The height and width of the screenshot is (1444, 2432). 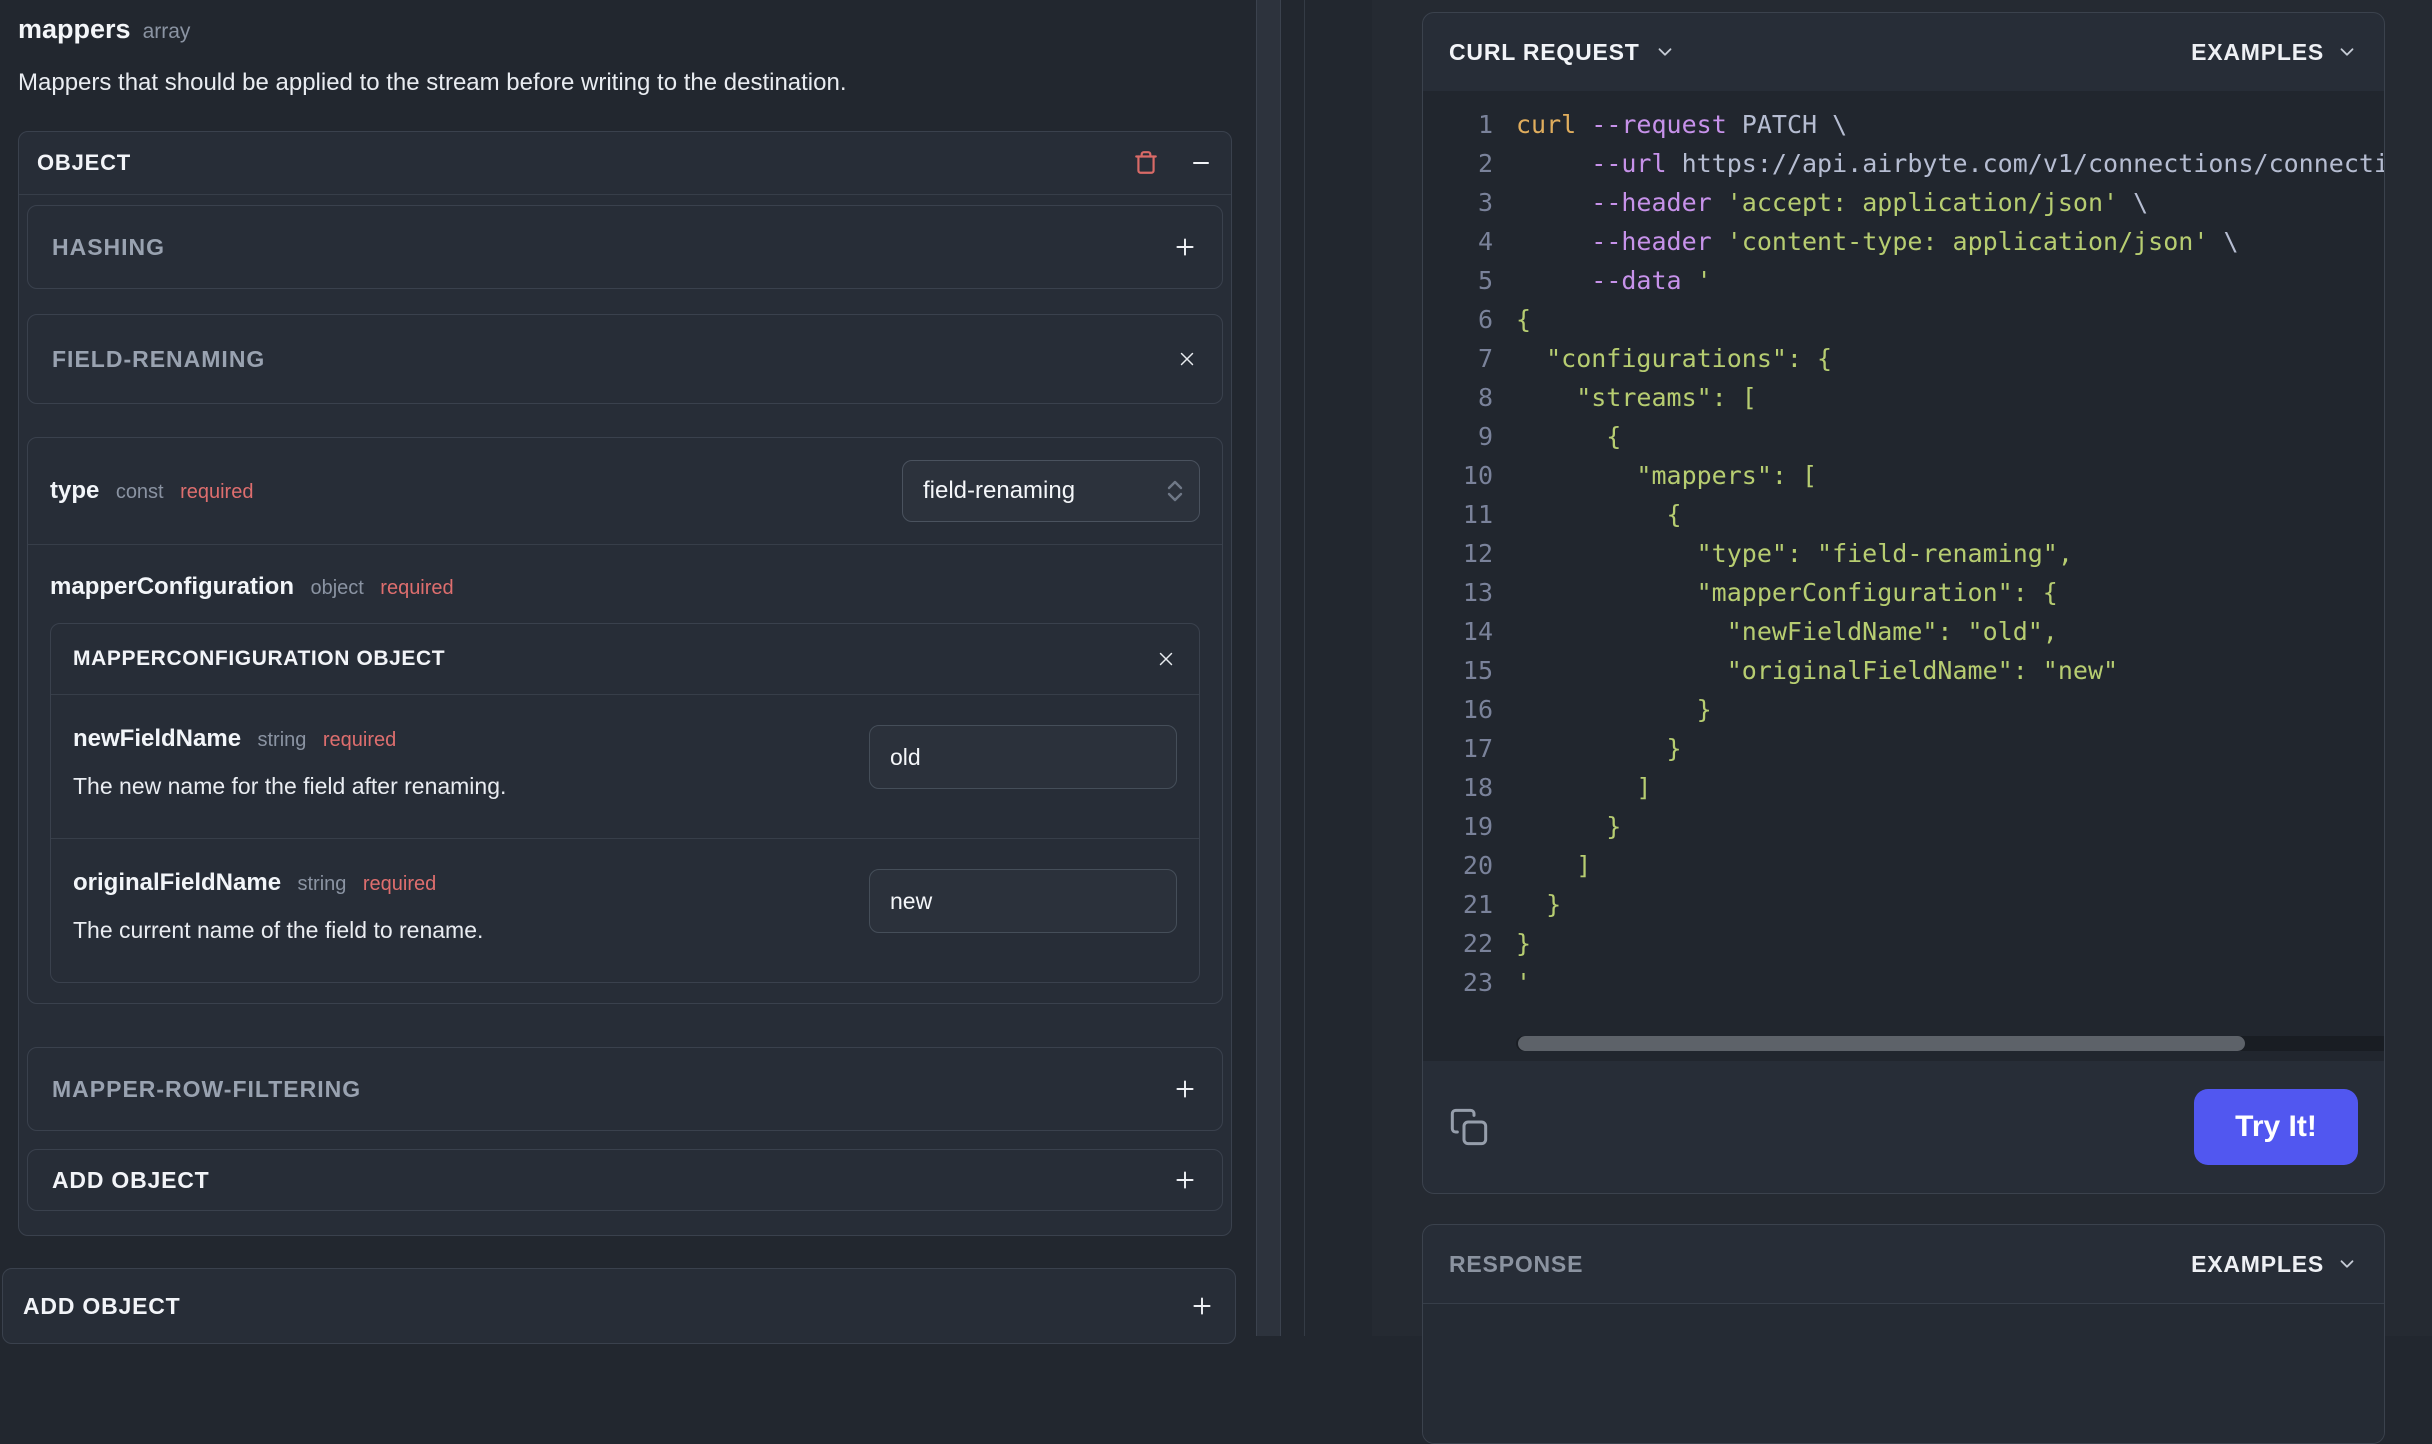 What do you see at coordinates (157, 738) in the screenshot?
I see `new-field-name-name: newFieldName` at bounding box center [157, 738].